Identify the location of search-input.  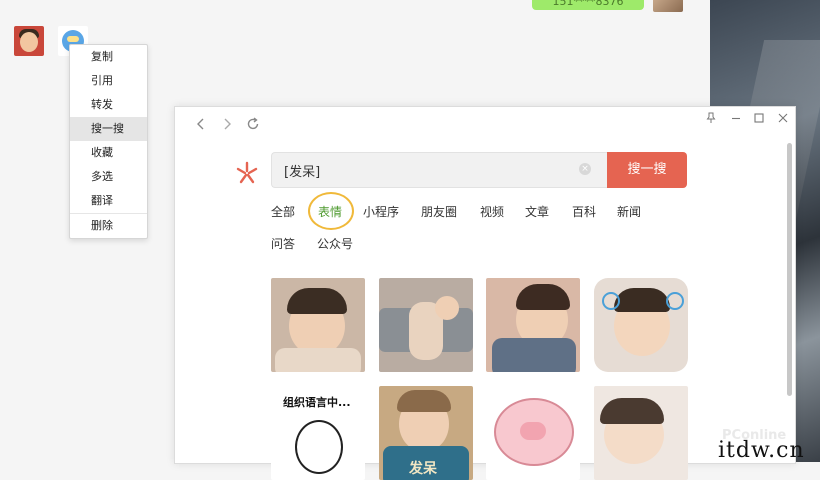
(424, 170).